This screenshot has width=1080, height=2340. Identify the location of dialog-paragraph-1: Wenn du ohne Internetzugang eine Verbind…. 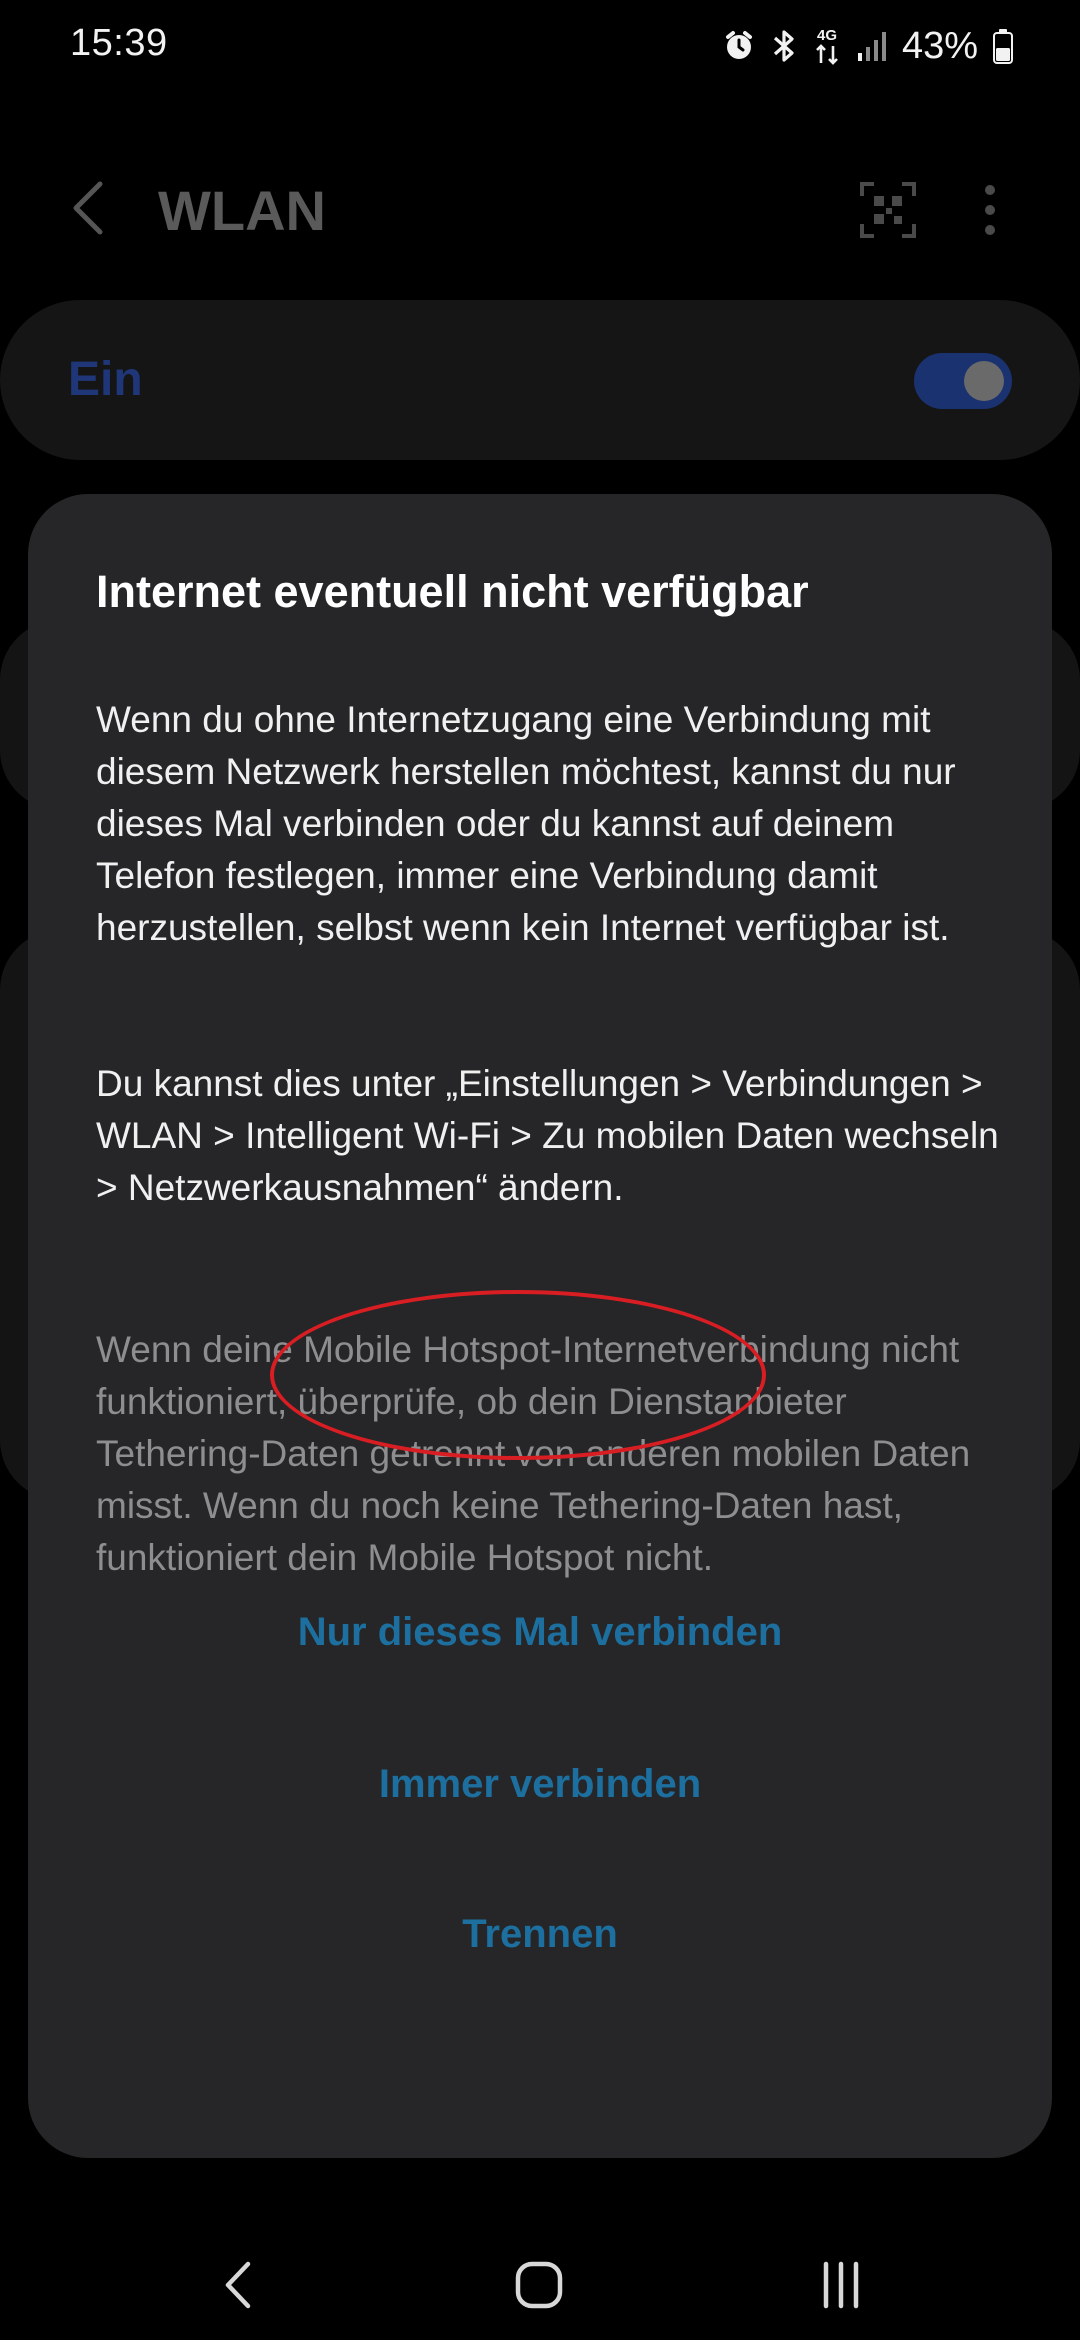
(526, 823).